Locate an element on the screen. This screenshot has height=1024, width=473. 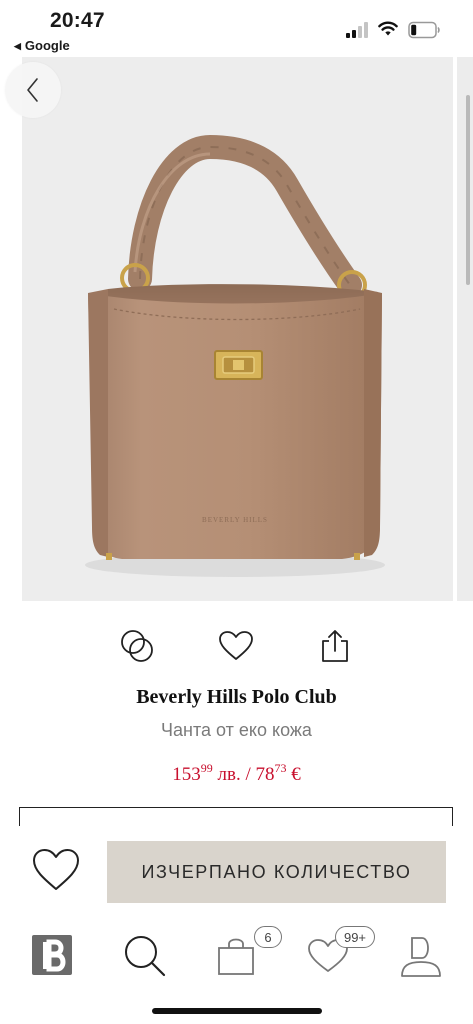
price-eur-currency: € is located at coordinates (293, 774).